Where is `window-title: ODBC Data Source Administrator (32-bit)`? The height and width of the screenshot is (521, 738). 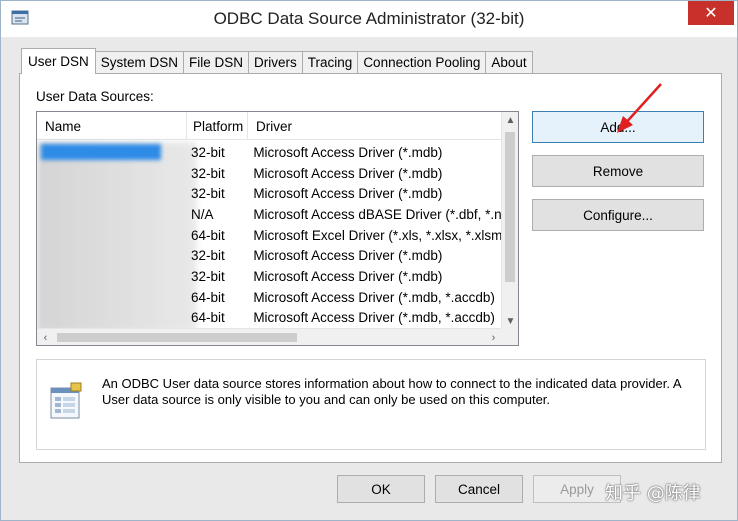
window-title: ODBC Data Source Administrator (32-bit) is located at coordinates (369, 18).